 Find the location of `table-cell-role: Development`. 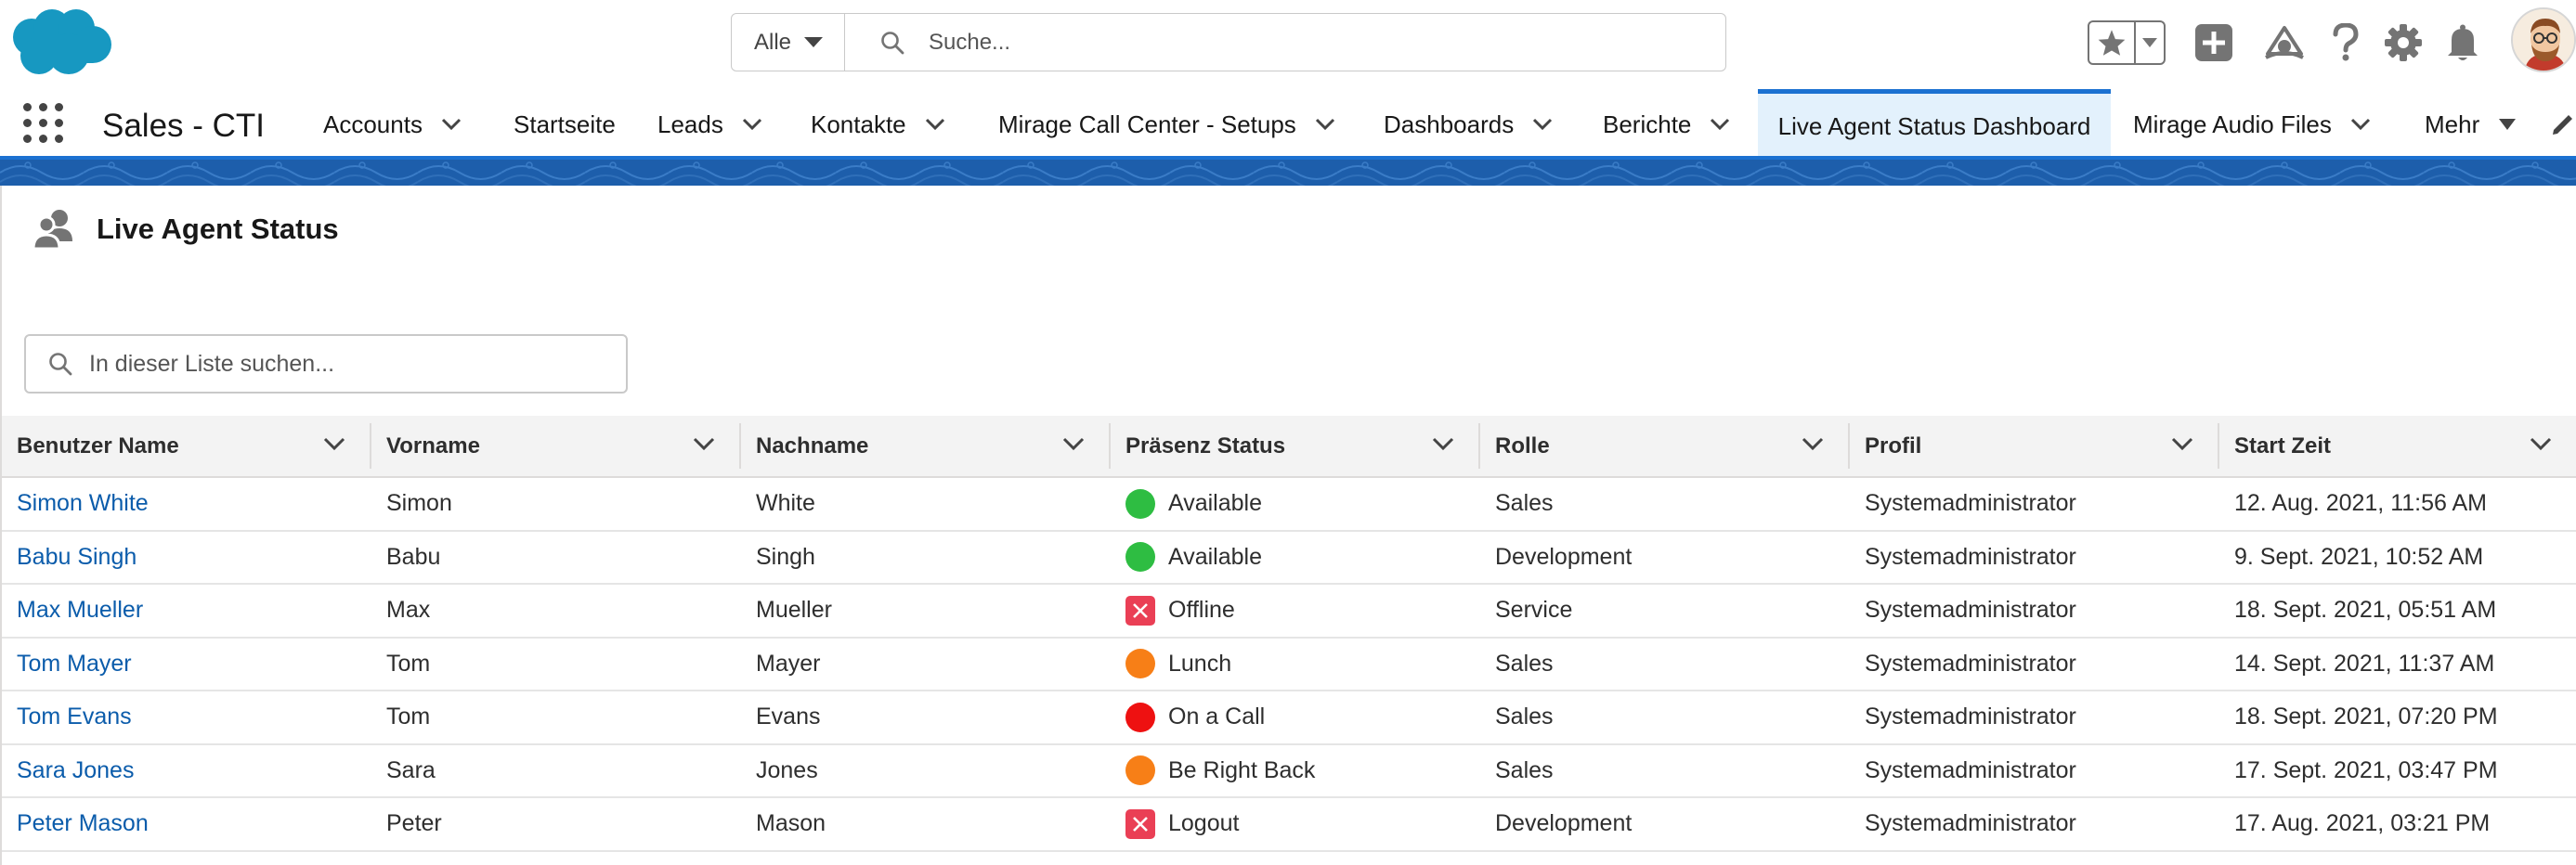

table-cell-role: Development is located at coordinates (1665, 557).